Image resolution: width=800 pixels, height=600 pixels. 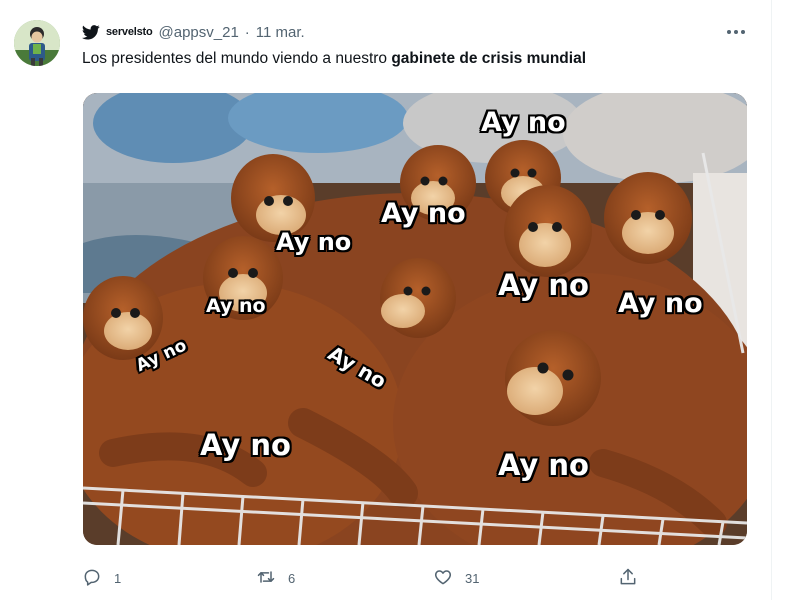 What do you see at coordinates (367, 578) in the screenshot?
I see `tweet-actions: 1 6 31` at bounding box center [367, 578].